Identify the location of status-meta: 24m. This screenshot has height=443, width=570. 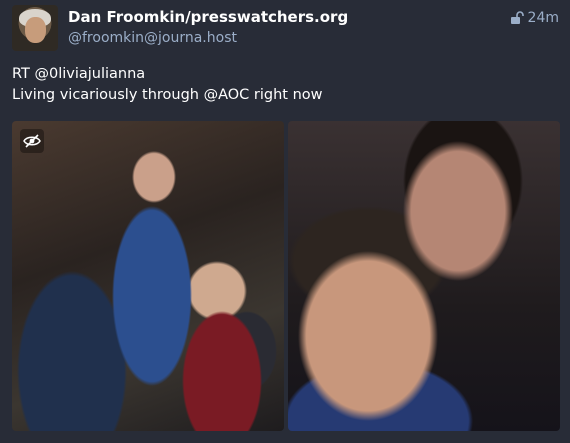
(534, 18).